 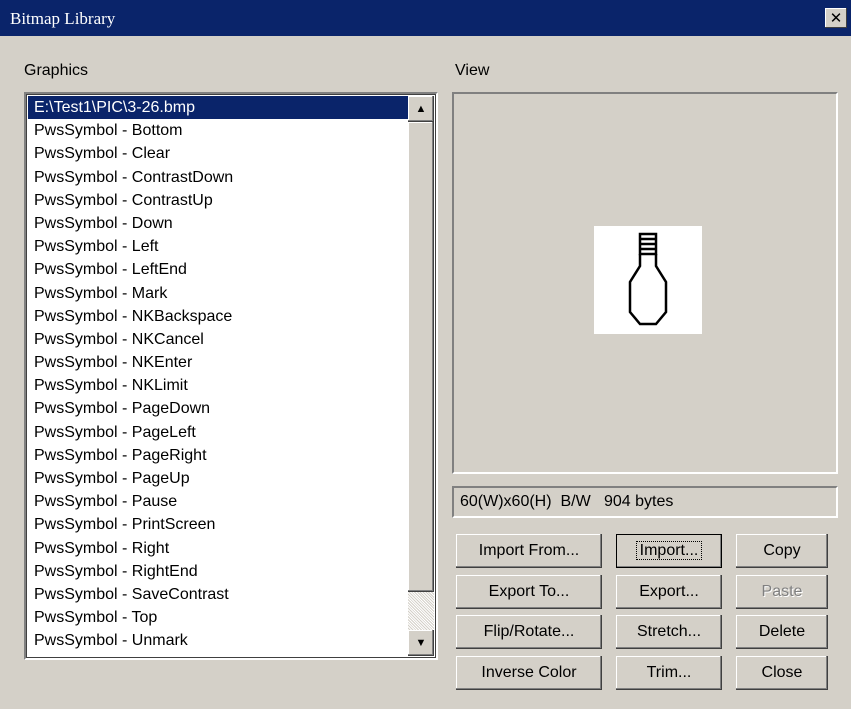 I want to click on list-item: PwsSymbol - Right, so click(x=219, y=548).